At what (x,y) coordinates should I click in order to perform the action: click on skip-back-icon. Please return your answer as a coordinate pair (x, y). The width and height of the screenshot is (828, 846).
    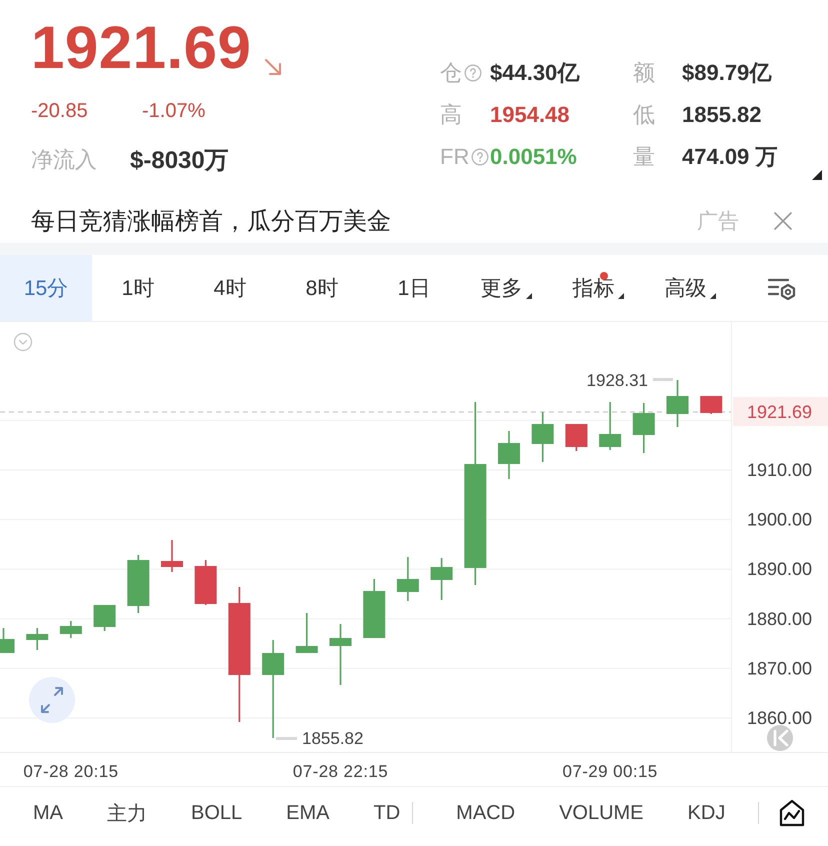
    Looking at the image, I should click on (780, 738).